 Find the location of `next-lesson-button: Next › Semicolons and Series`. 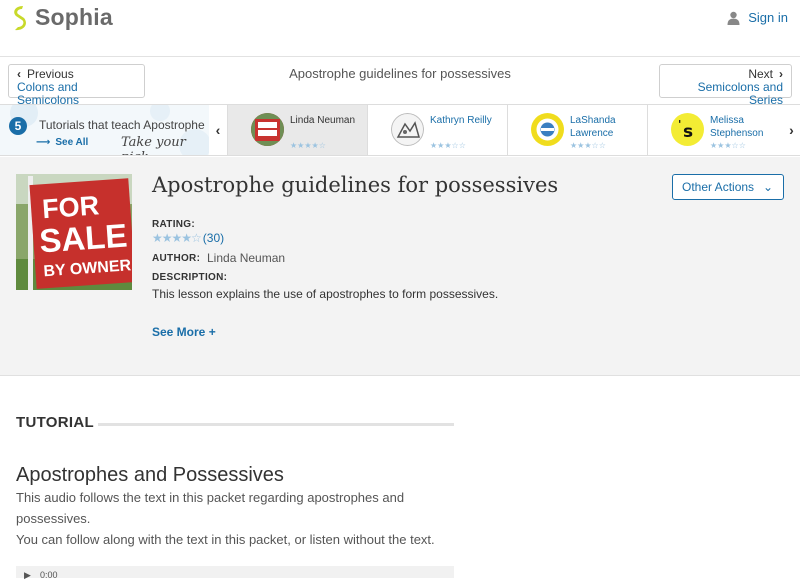

next-lesson-button: Next › Semicolons and Series is located at coordinates (725, 85).